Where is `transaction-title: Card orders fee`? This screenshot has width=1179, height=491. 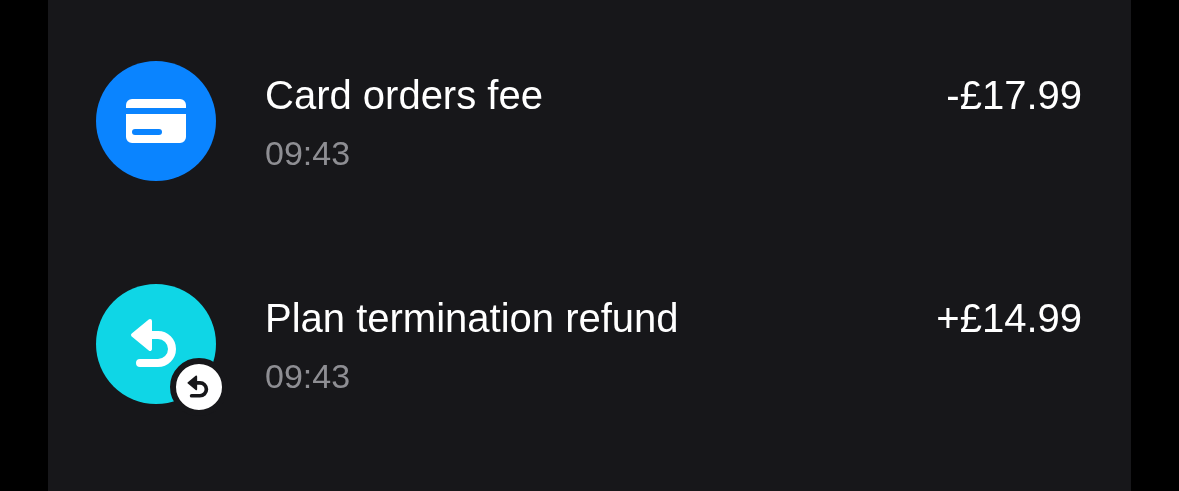
transaction-title: Card orders fee is located at coordinates (404, 95).